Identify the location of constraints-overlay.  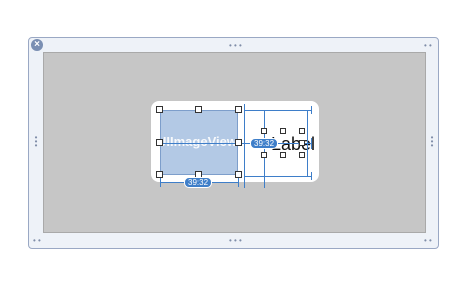
(234, 146).